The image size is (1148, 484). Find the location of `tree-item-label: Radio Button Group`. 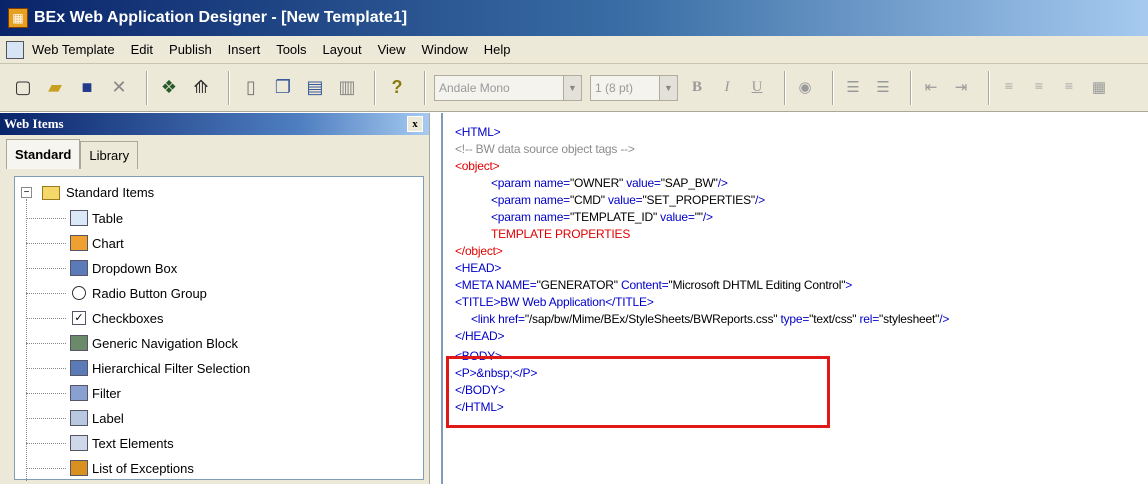

tree-item-label: Radio Button Group is located at coordinates (149, 293).